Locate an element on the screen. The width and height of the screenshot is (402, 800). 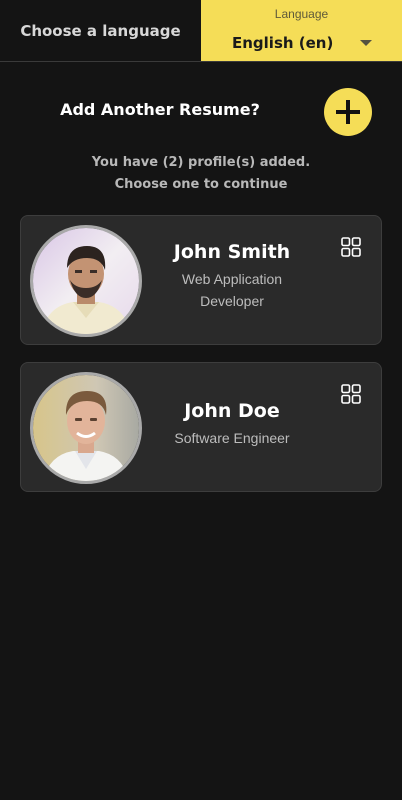
profile-card: John Smith Web Application Developer is located at coordinates (201, 280).